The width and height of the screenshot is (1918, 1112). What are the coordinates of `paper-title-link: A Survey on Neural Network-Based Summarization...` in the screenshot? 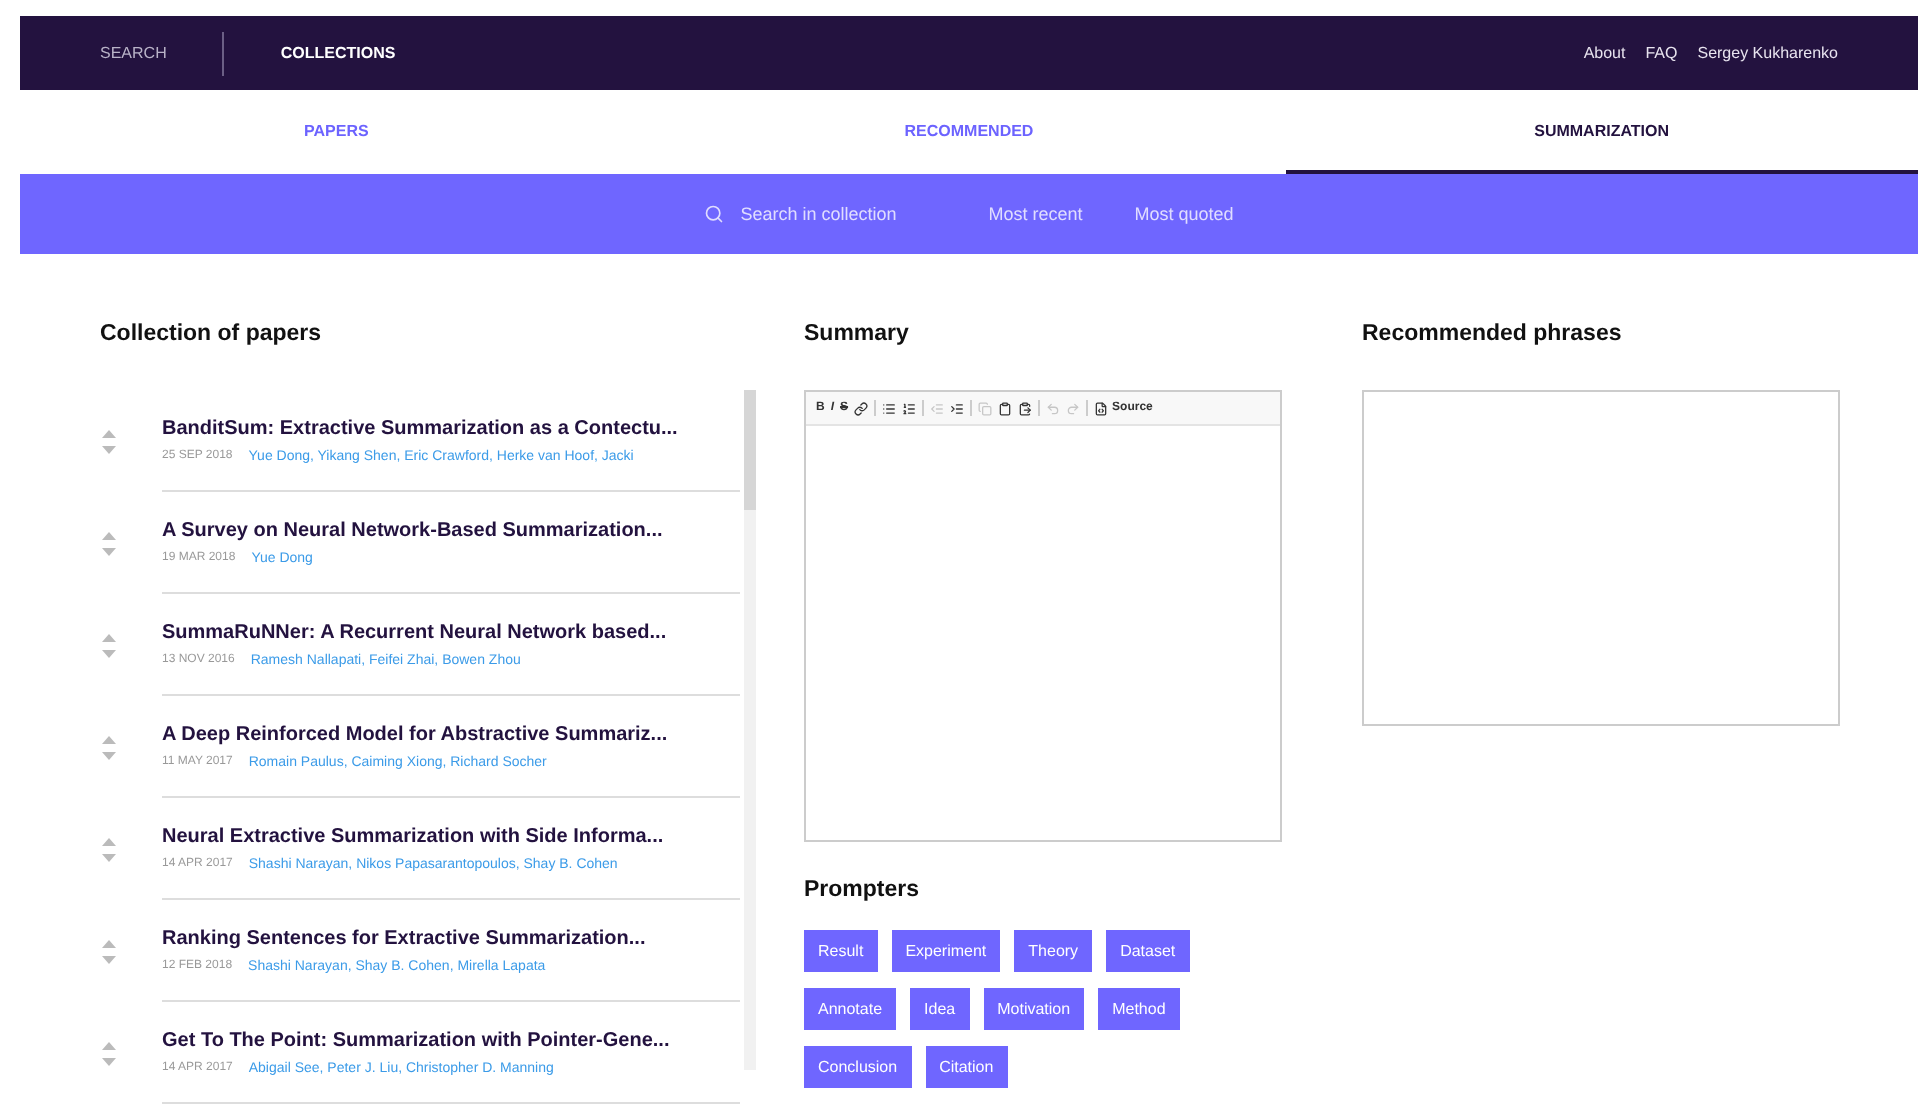 It's located at (451, 530).